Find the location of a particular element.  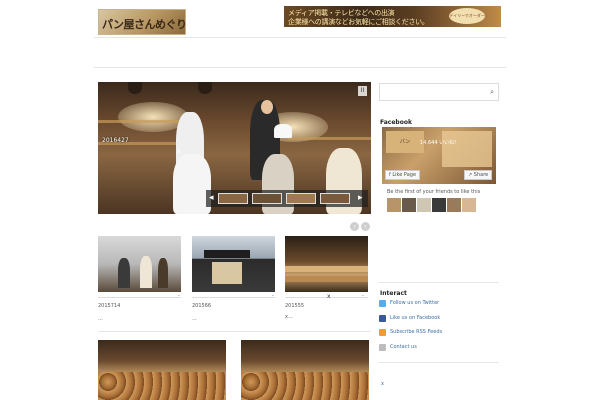

post-date: 2015714 is located at coordinates (109, 306).